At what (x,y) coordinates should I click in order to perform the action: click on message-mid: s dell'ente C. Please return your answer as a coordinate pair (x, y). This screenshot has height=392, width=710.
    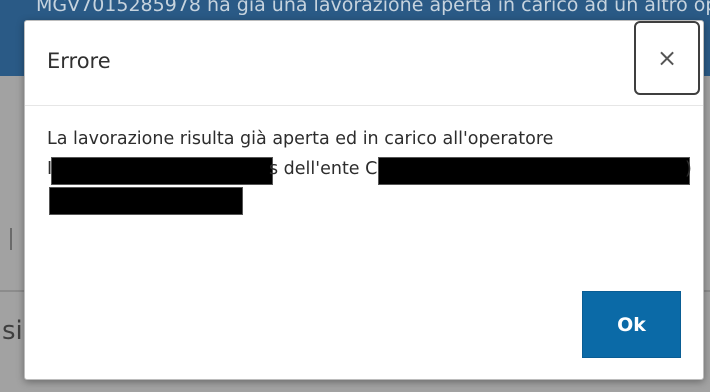
    Looking at the image, I should click on (323, 169).